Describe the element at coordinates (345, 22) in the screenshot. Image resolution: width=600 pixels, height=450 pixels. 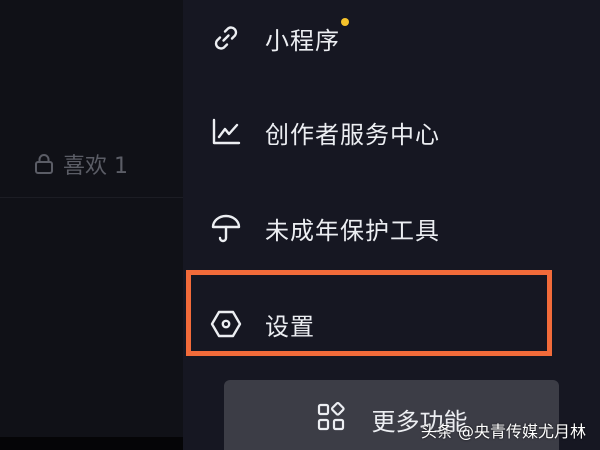
I see `notification-dot` at that location.